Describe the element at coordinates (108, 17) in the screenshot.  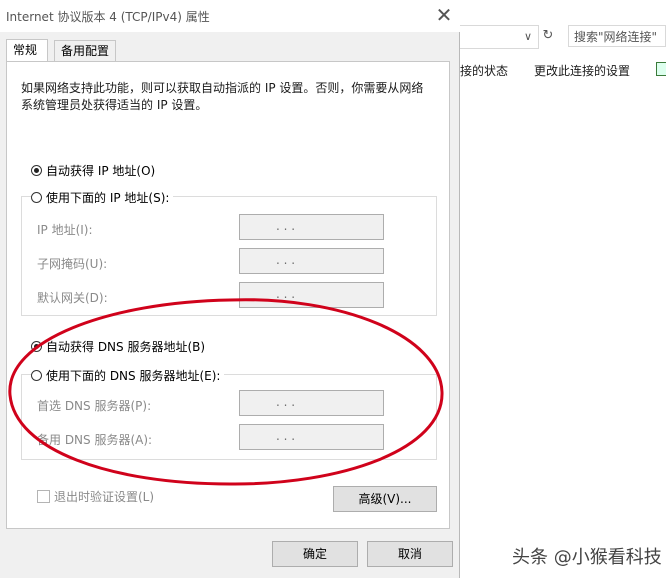
I see `dialog-title: Internet 协议版本 4 (TCP/IPv4) 属性` at that location.